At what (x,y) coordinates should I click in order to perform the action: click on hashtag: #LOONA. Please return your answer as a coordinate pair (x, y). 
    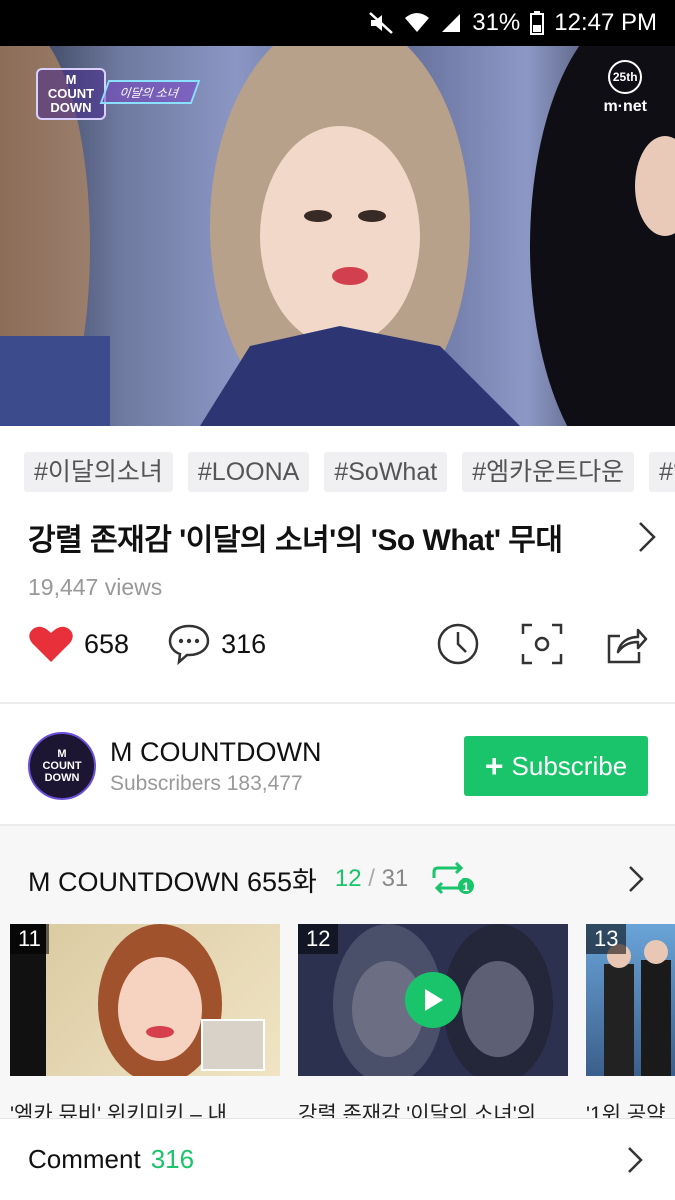
    Looking at the image, I should click on (248, 472).